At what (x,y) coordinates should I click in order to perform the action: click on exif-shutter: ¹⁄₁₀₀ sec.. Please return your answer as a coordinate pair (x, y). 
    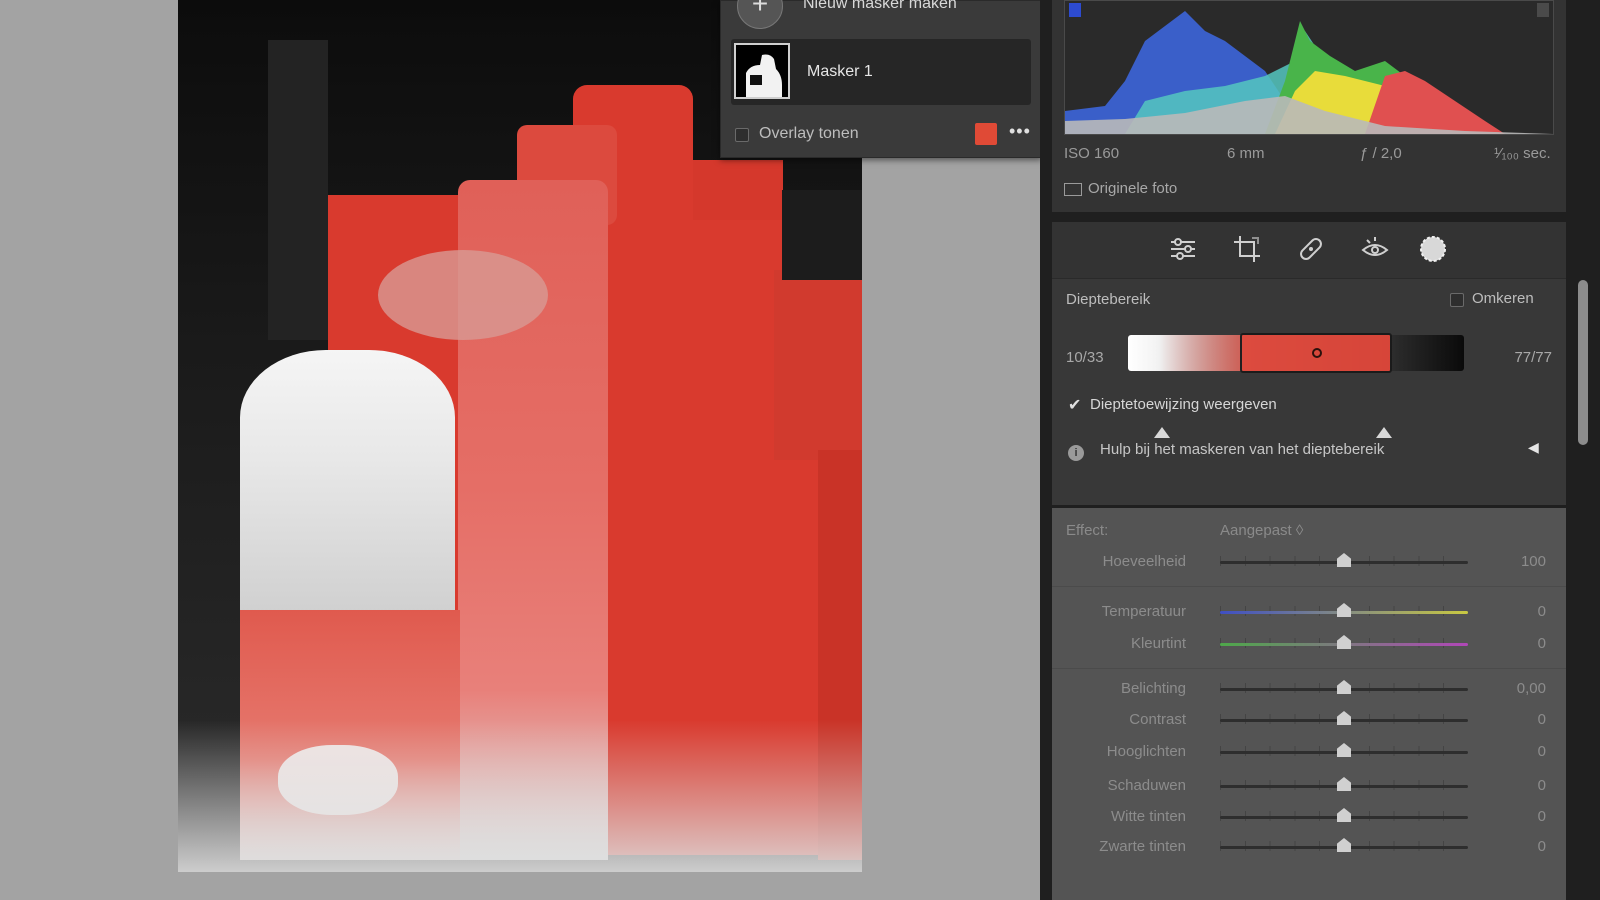
    Looking at the image, I should click on (1522, 153).